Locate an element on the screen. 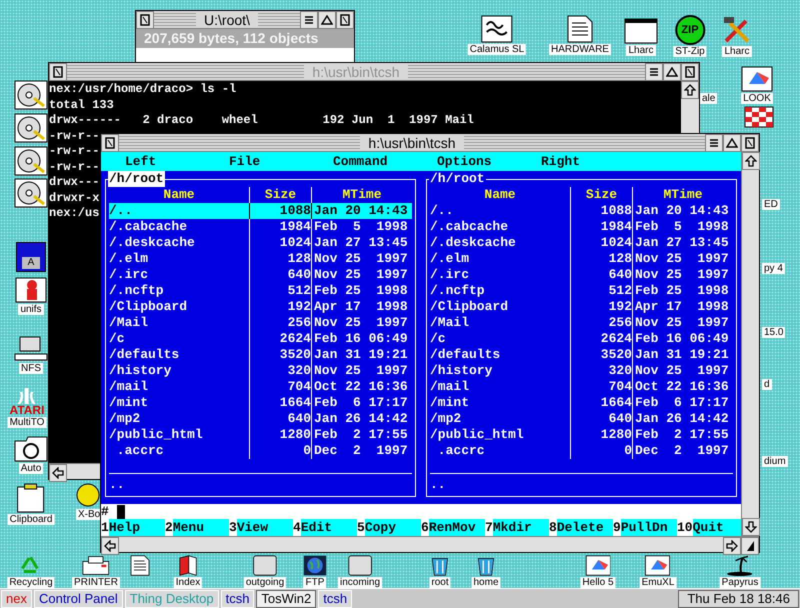  window-icon is located at coordinates (641, 31).